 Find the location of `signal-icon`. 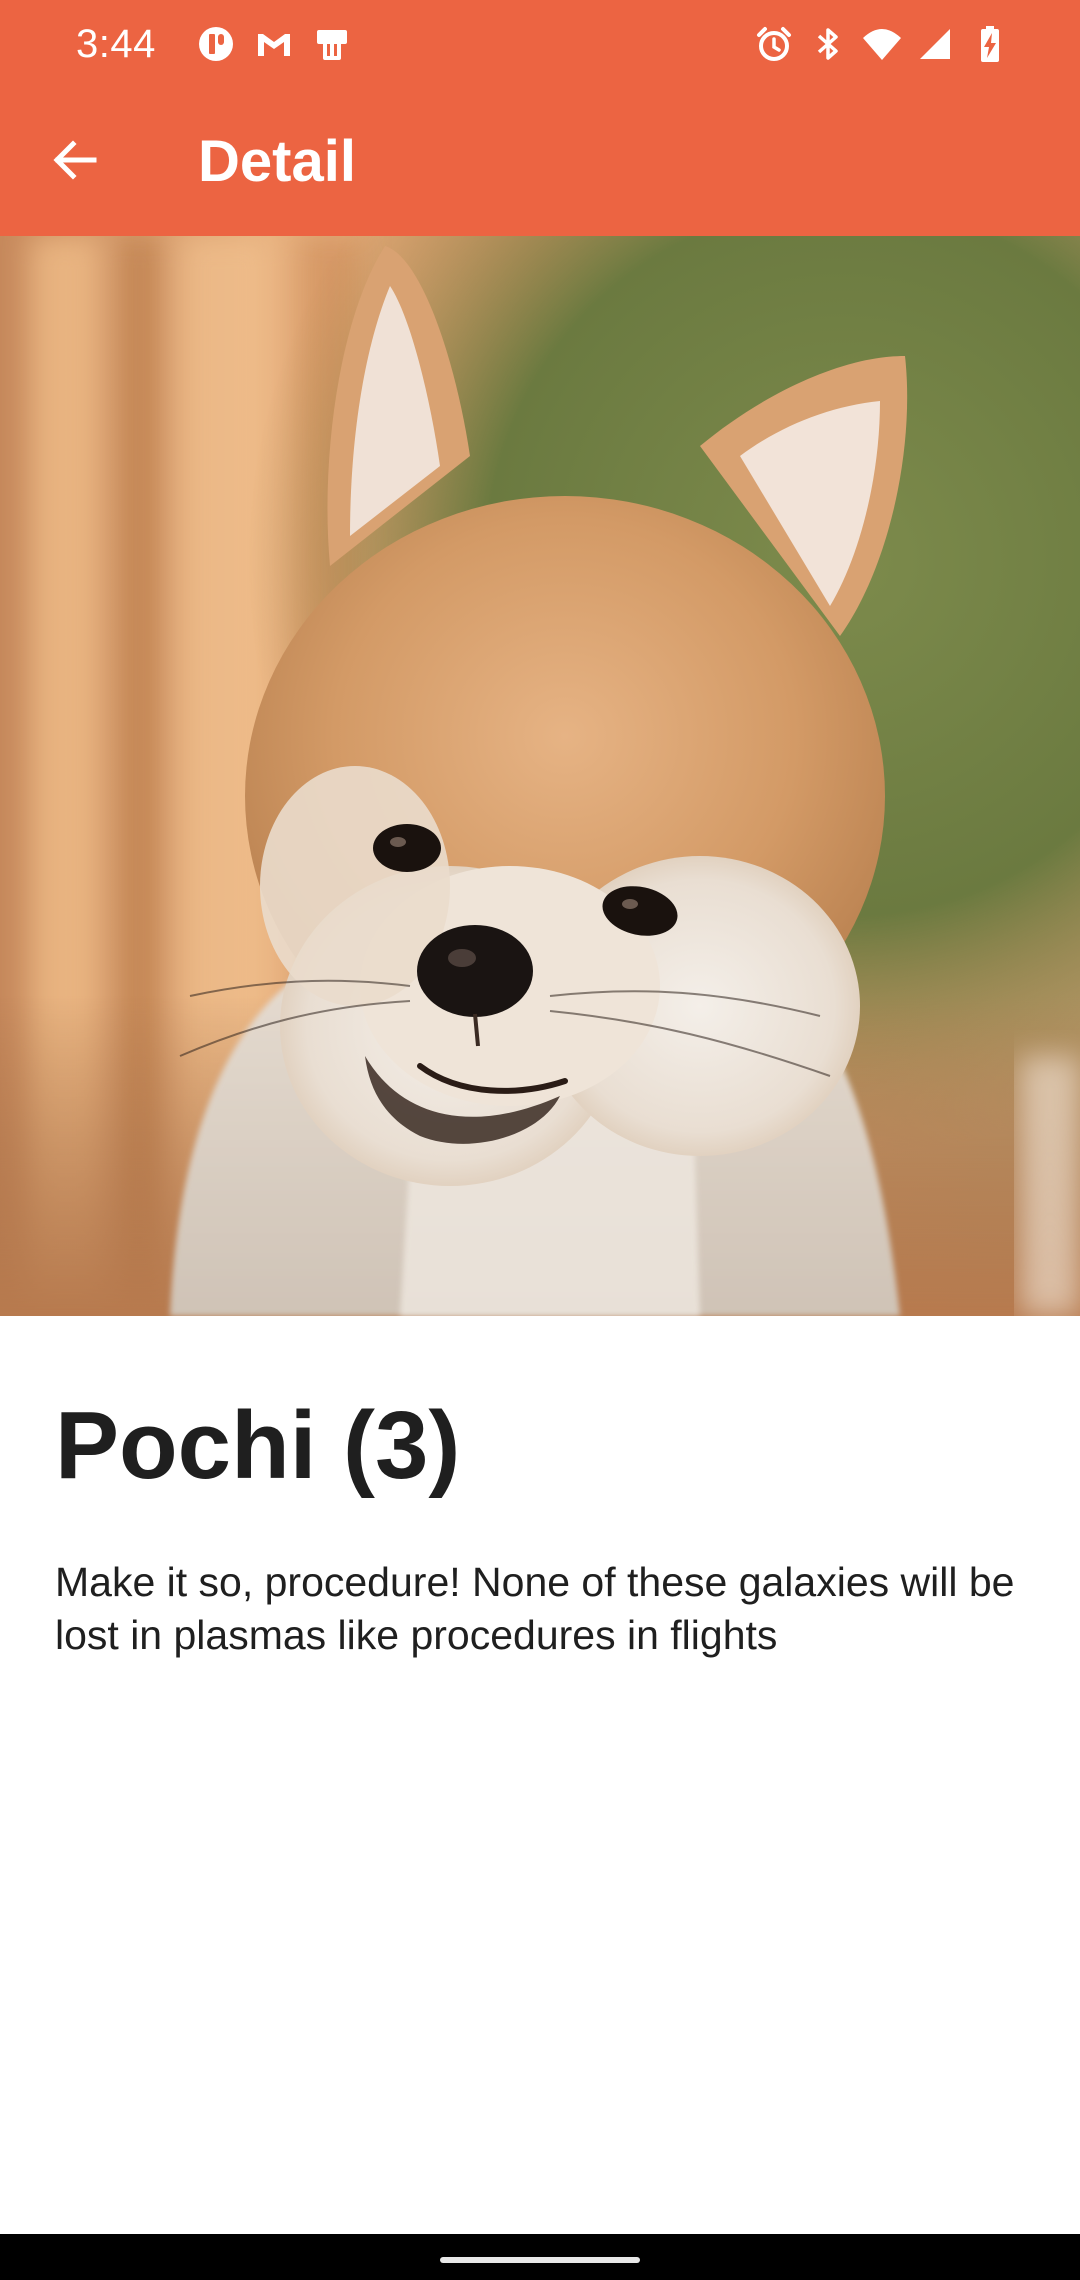

signal-icon is located at coordinates (936, 44).